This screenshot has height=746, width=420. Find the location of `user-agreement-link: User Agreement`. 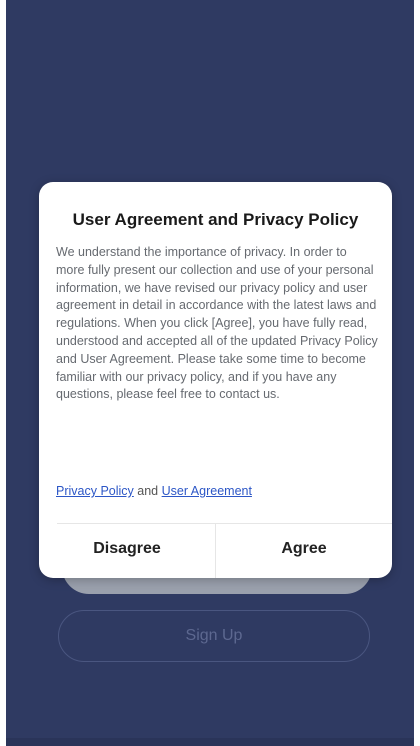

user-agreement-link: User Agreement is located at coordinates (207, 491).